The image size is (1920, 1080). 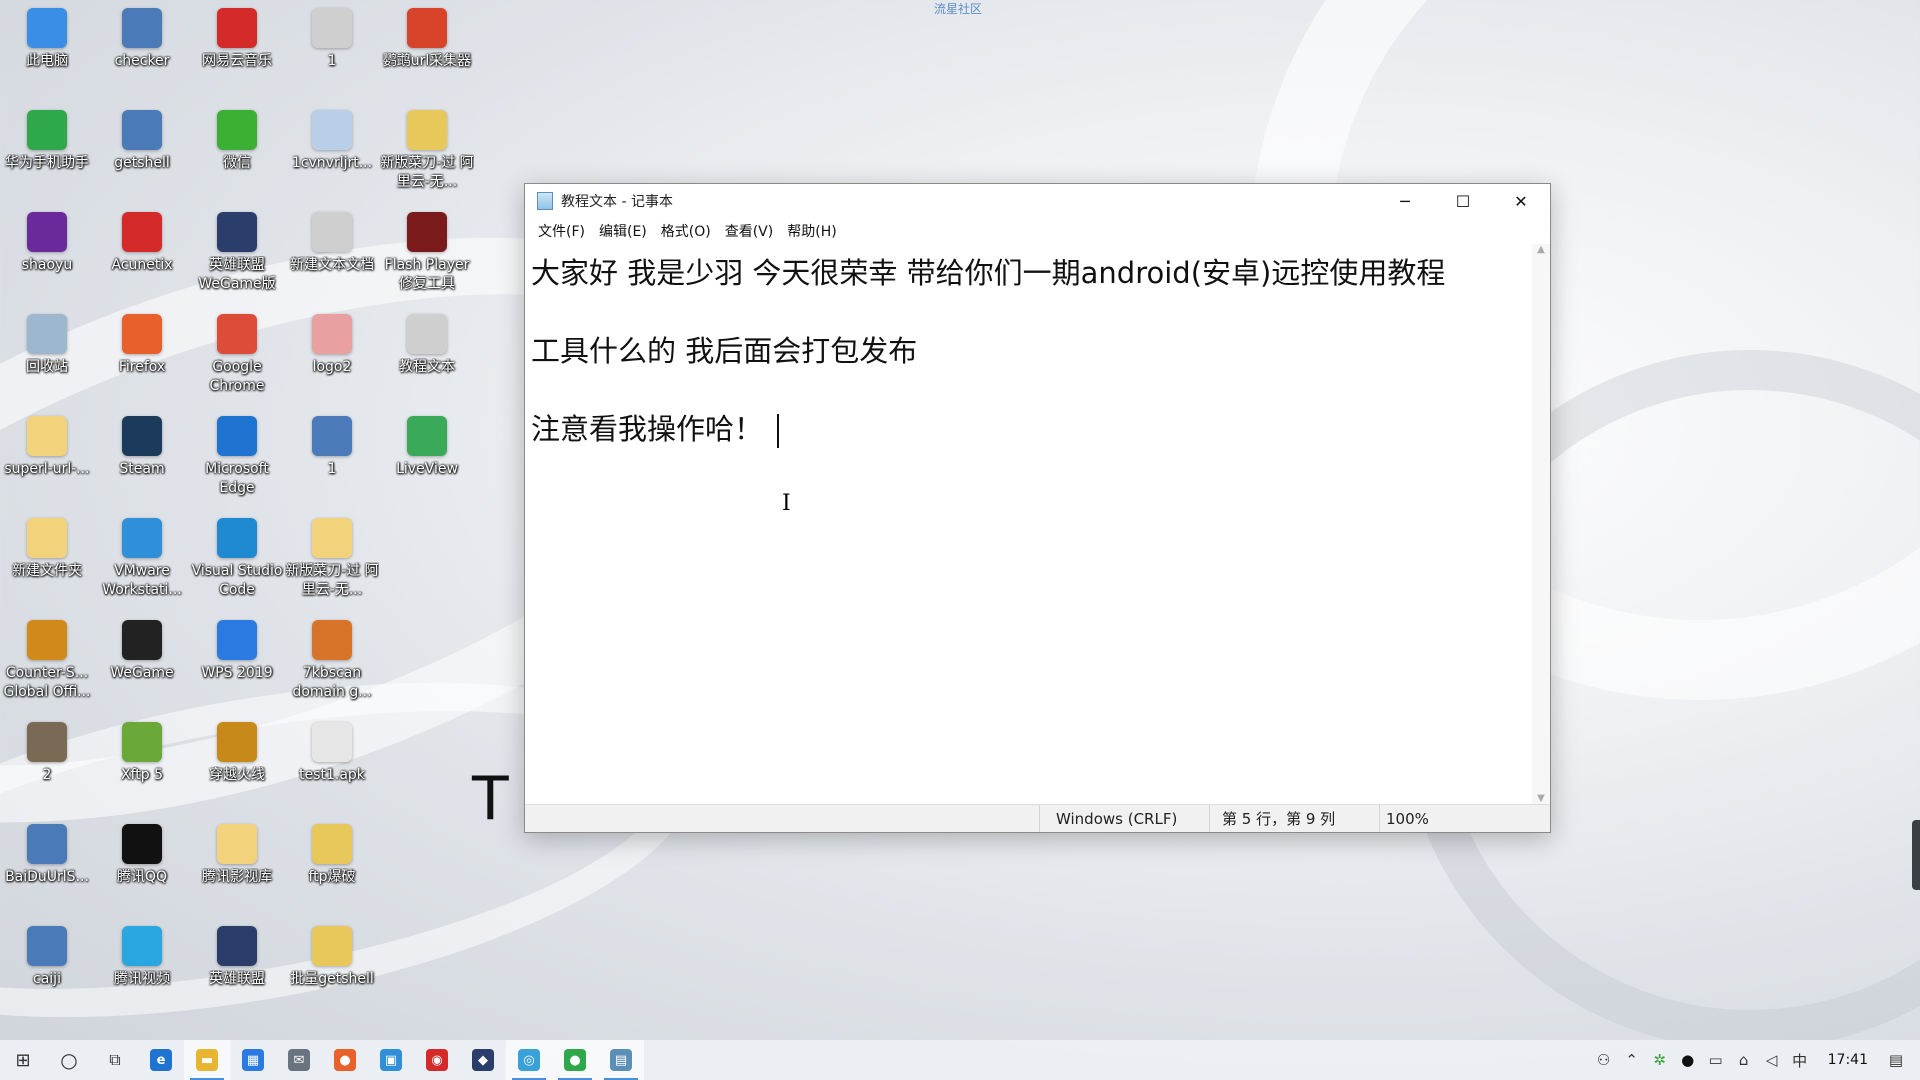 I want to click on search-app-taskbar-button: ◎, so click(x=529, y=1060).